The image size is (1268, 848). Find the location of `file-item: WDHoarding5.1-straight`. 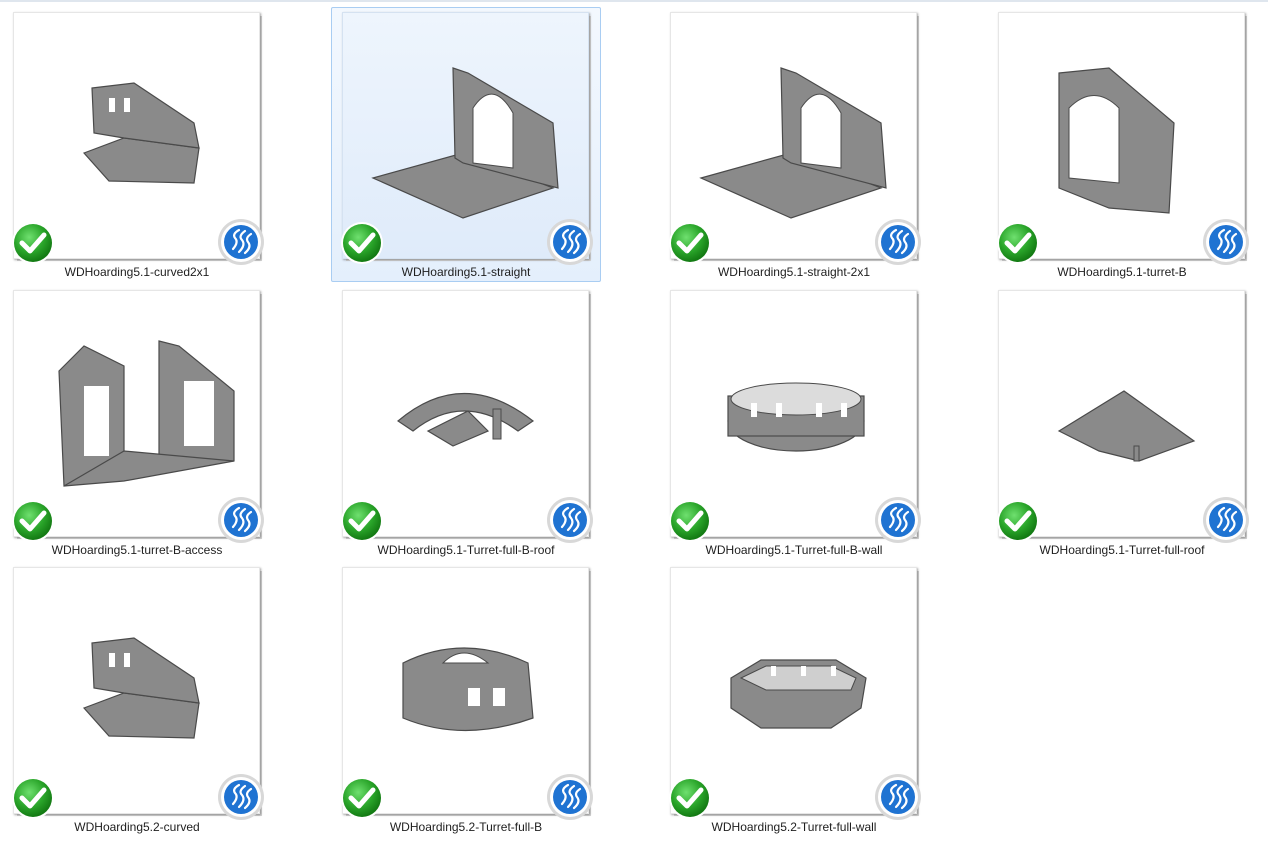

file-item: WDHoarding5.1-straight is located at coordinates (466, 144).